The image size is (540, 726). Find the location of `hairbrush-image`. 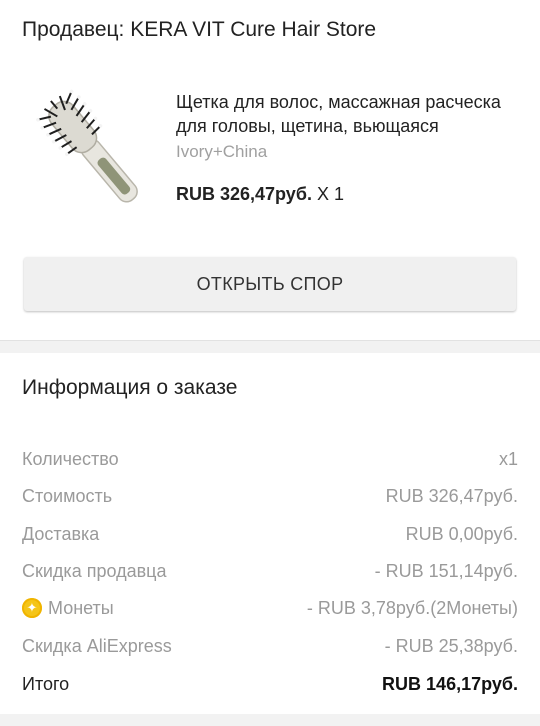

hairbrush-image is located at coordinates (92, 150).